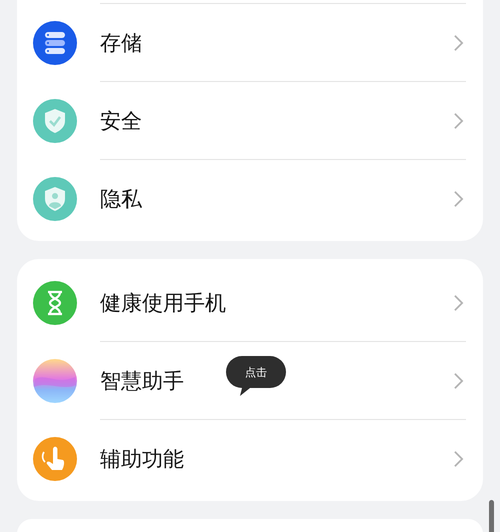 This screenshot has height=532, width=500. Describe the element at coordinates (55, 302) in the screenshot. I see `hourglass-icon` at that location.